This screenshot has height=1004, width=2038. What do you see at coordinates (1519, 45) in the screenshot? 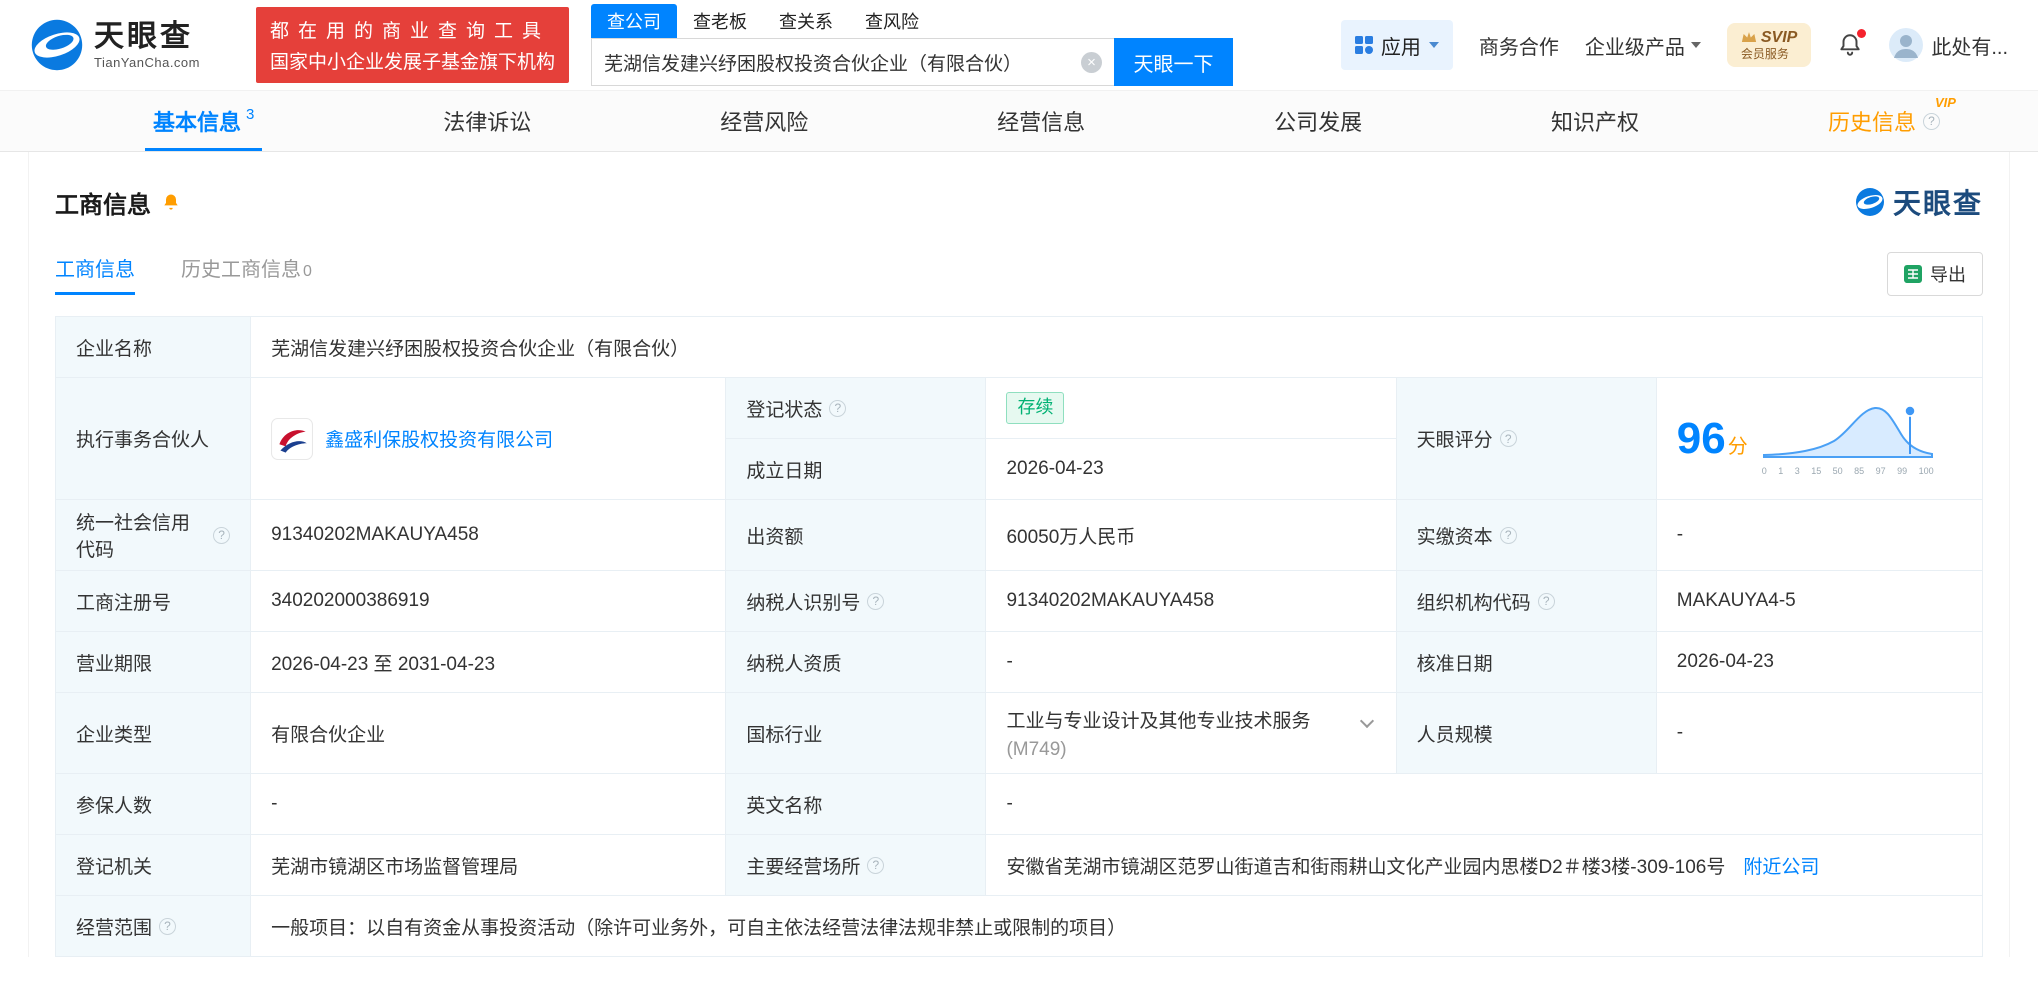
I see `business-cooperation-link: 商务合作` at bounding box center [1519, 45].